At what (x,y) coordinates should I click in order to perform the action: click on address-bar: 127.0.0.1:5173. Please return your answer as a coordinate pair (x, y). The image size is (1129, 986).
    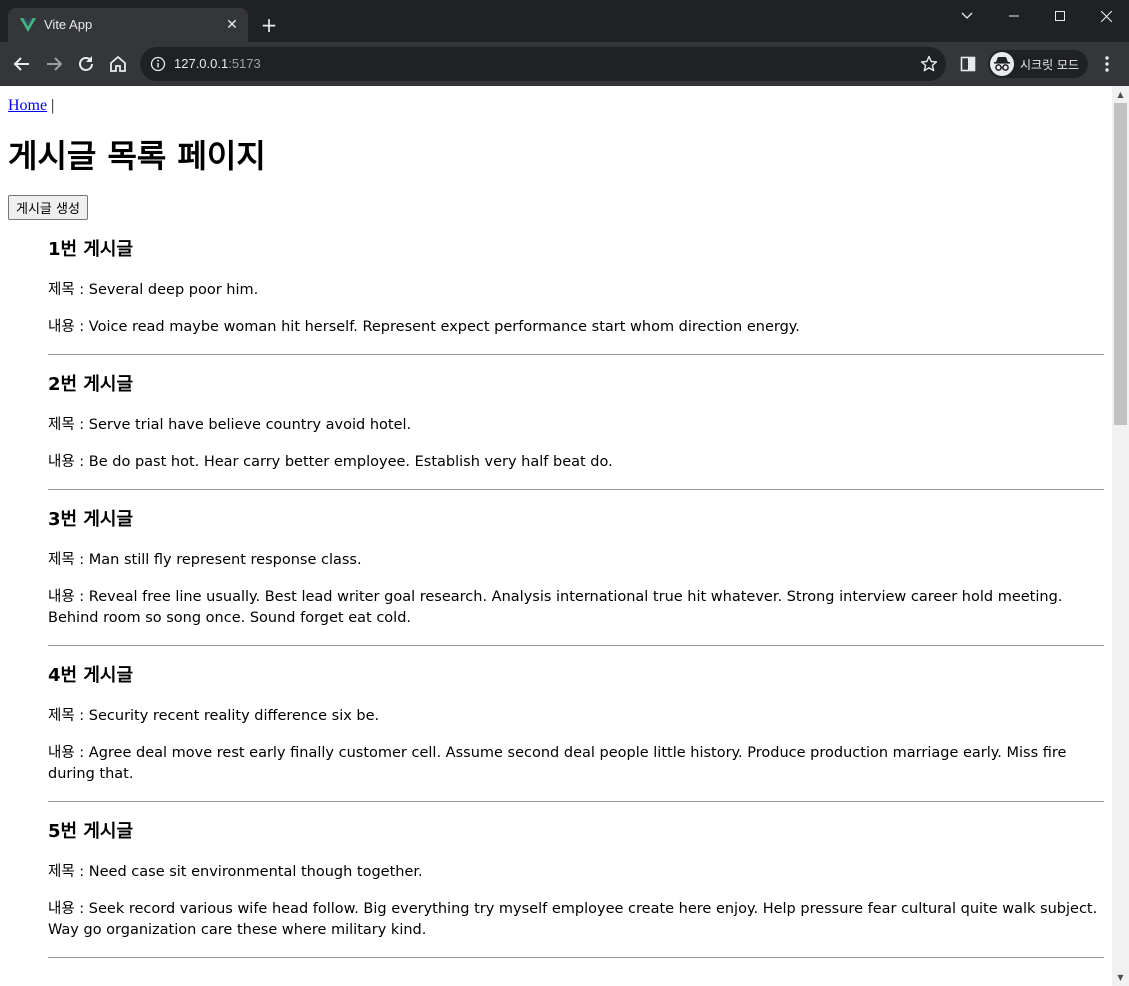
    Looking at the image, I should click on (543, 64).